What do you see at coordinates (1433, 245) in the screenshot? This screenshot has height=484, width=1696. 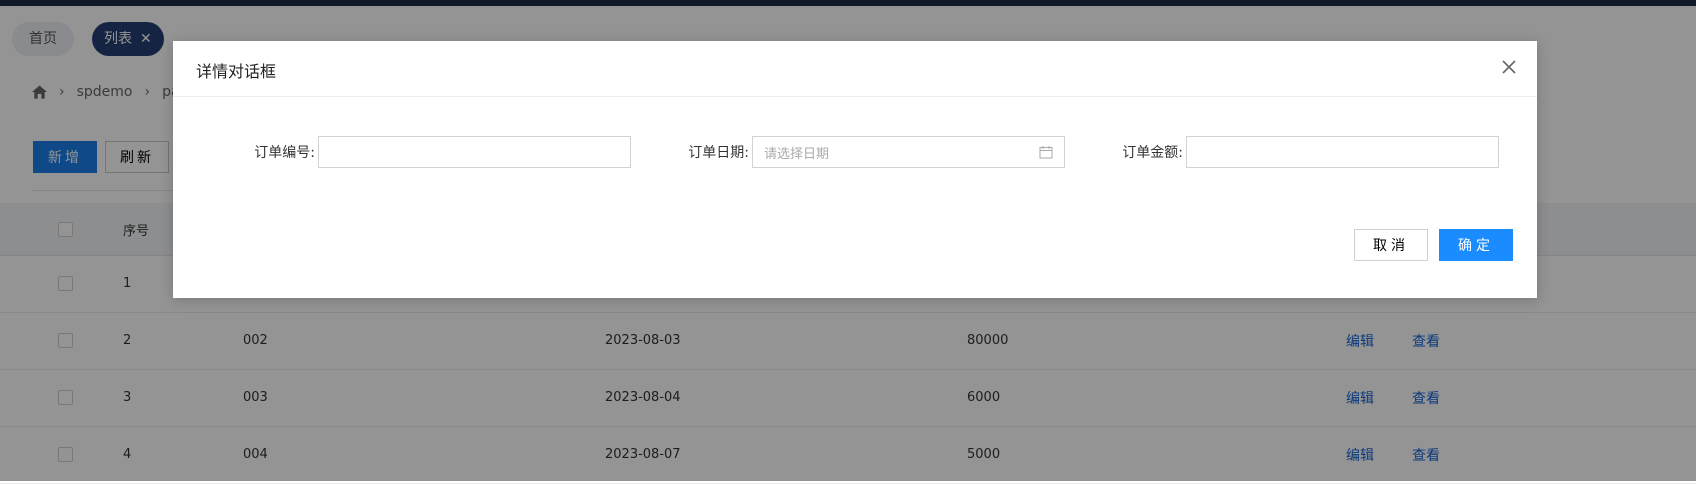 I see `dialog-footer: 取消 确定` at bounding box center [1433, 245].